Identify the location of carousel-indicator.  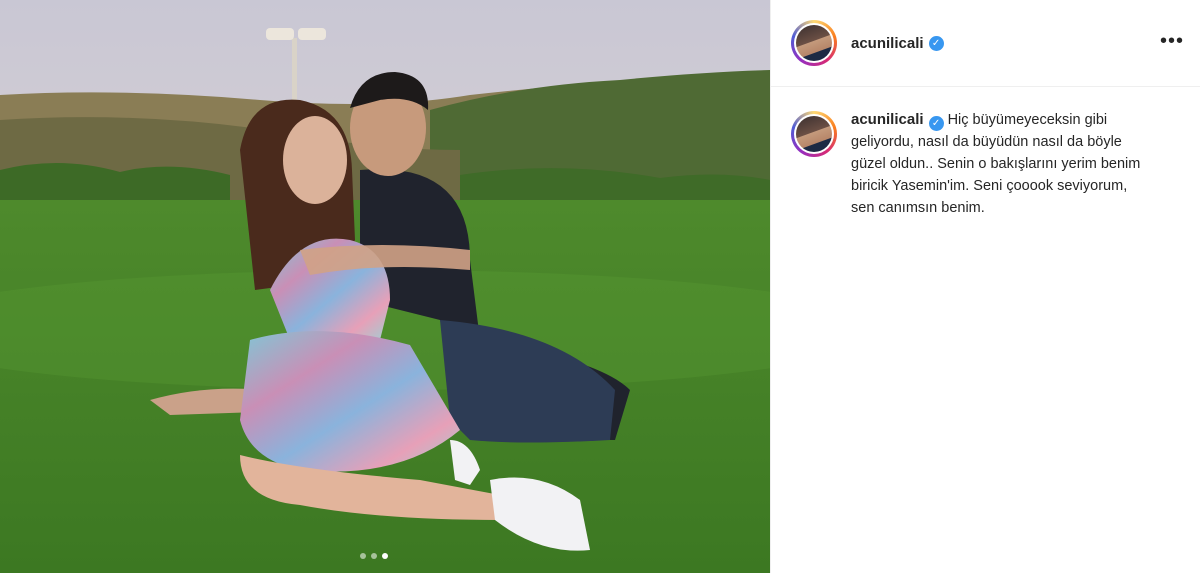
(374, 556).